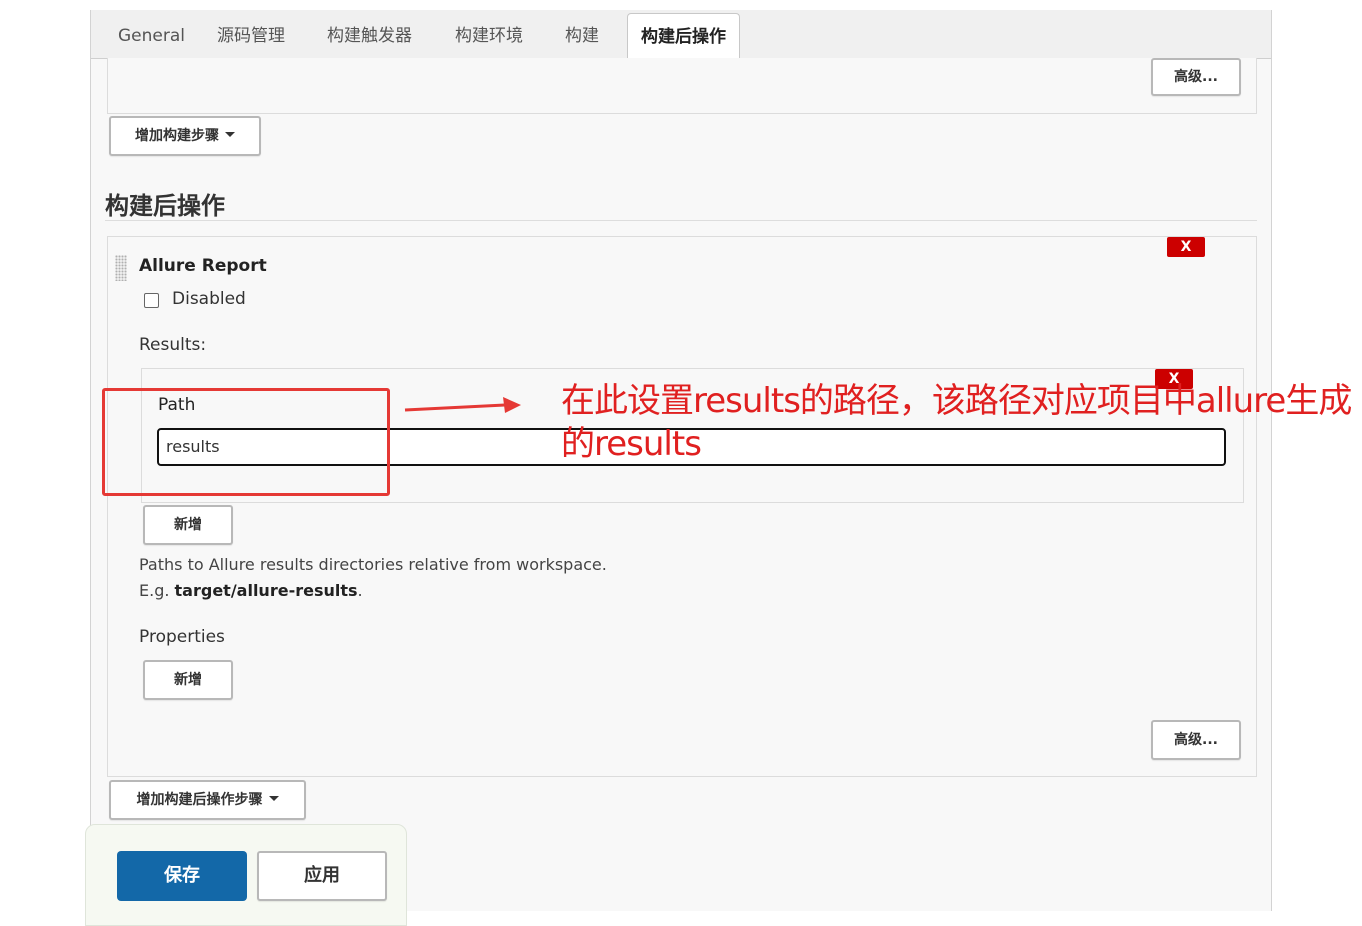 This screenshot has height=926, width=1362. Describe the element at coordinates (177, 136) in the screenshot. I see `add-build-step-label: 增加构建步骤` at that location.